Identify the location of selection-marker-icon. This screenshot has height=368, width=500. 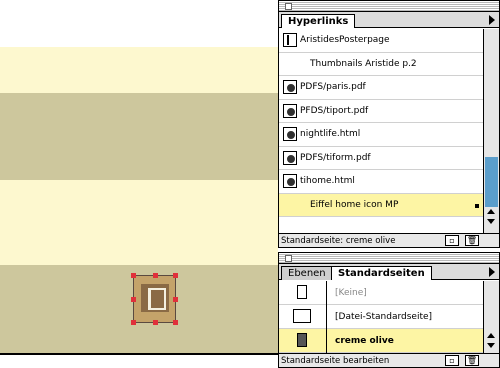
(477, 205).